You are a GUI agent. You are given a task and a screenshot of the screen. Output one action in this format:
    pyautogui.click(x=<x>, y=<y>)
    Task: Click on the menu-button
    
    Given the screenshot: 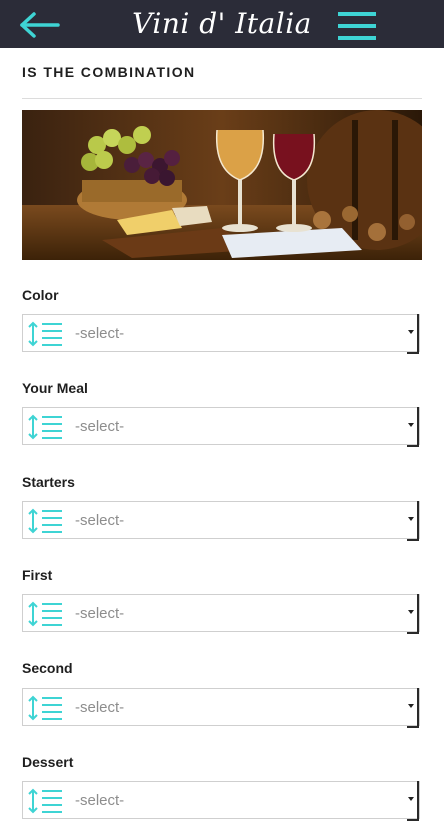 What is the action you would take?
    pyautogui.click(x=358, y=26)
    